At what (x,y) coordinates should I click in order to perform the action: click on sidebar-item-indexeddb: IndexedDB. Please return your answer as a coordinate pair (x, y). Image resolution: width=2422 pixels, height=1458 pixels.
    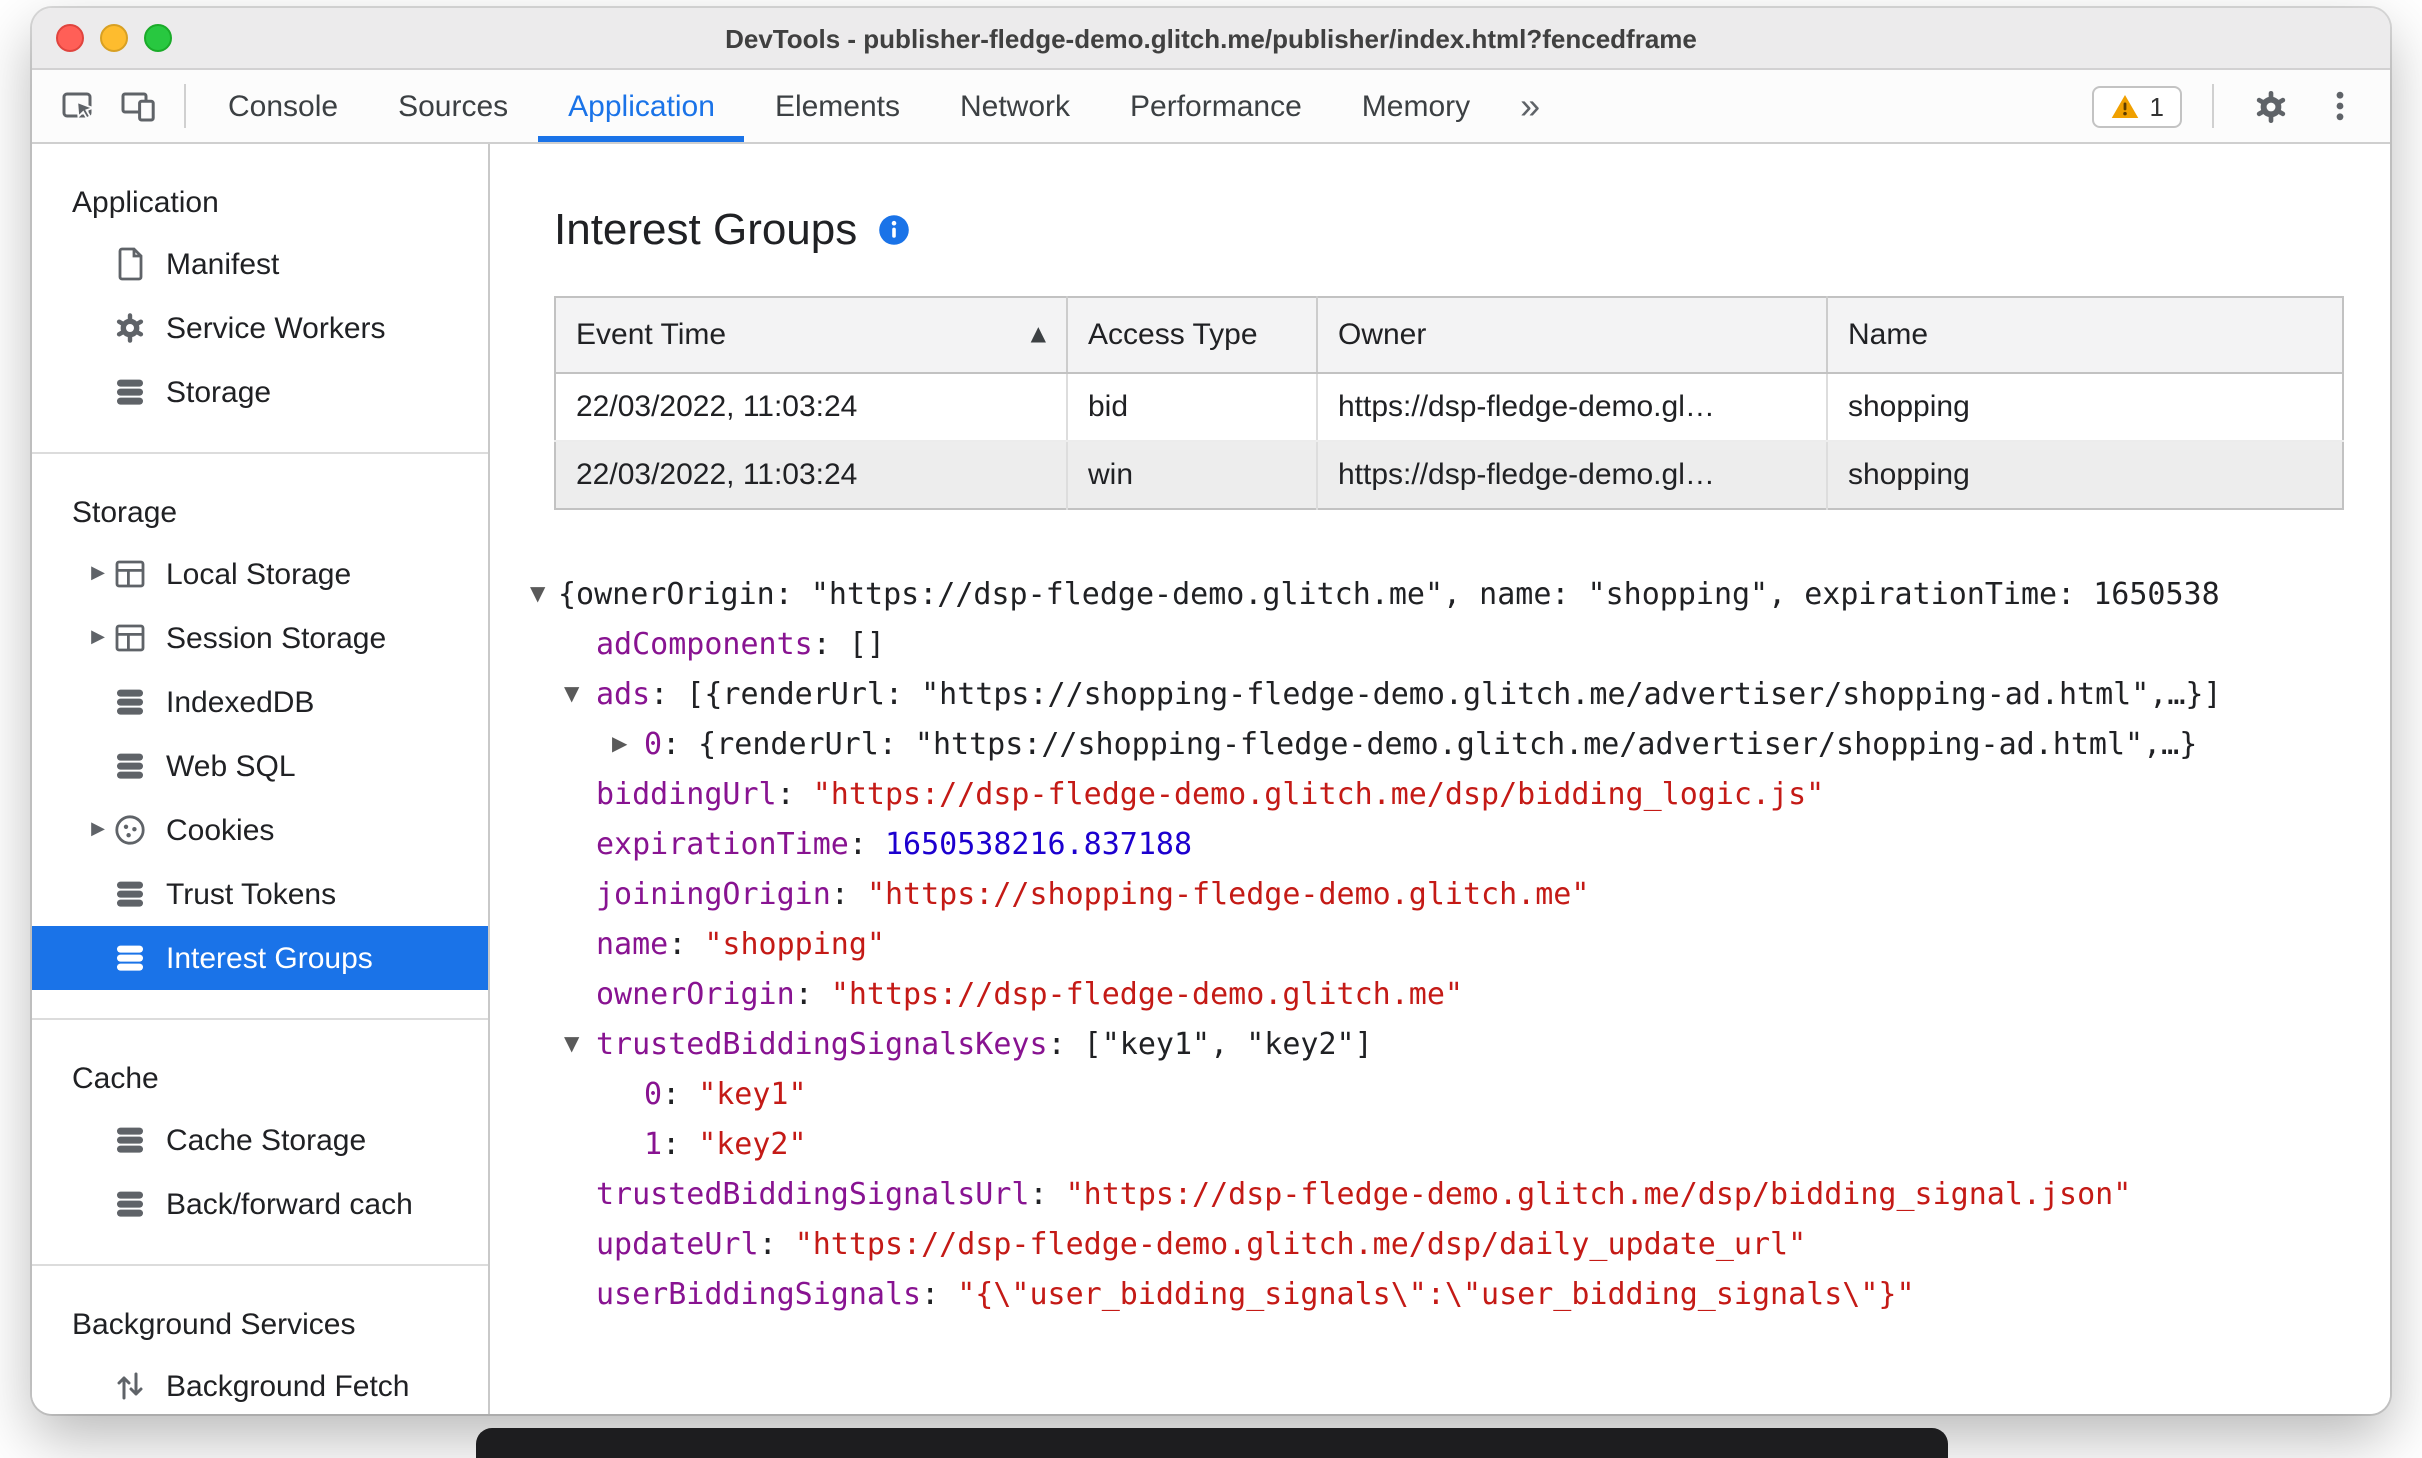
    Looking at the image, I should click on (260, 702).